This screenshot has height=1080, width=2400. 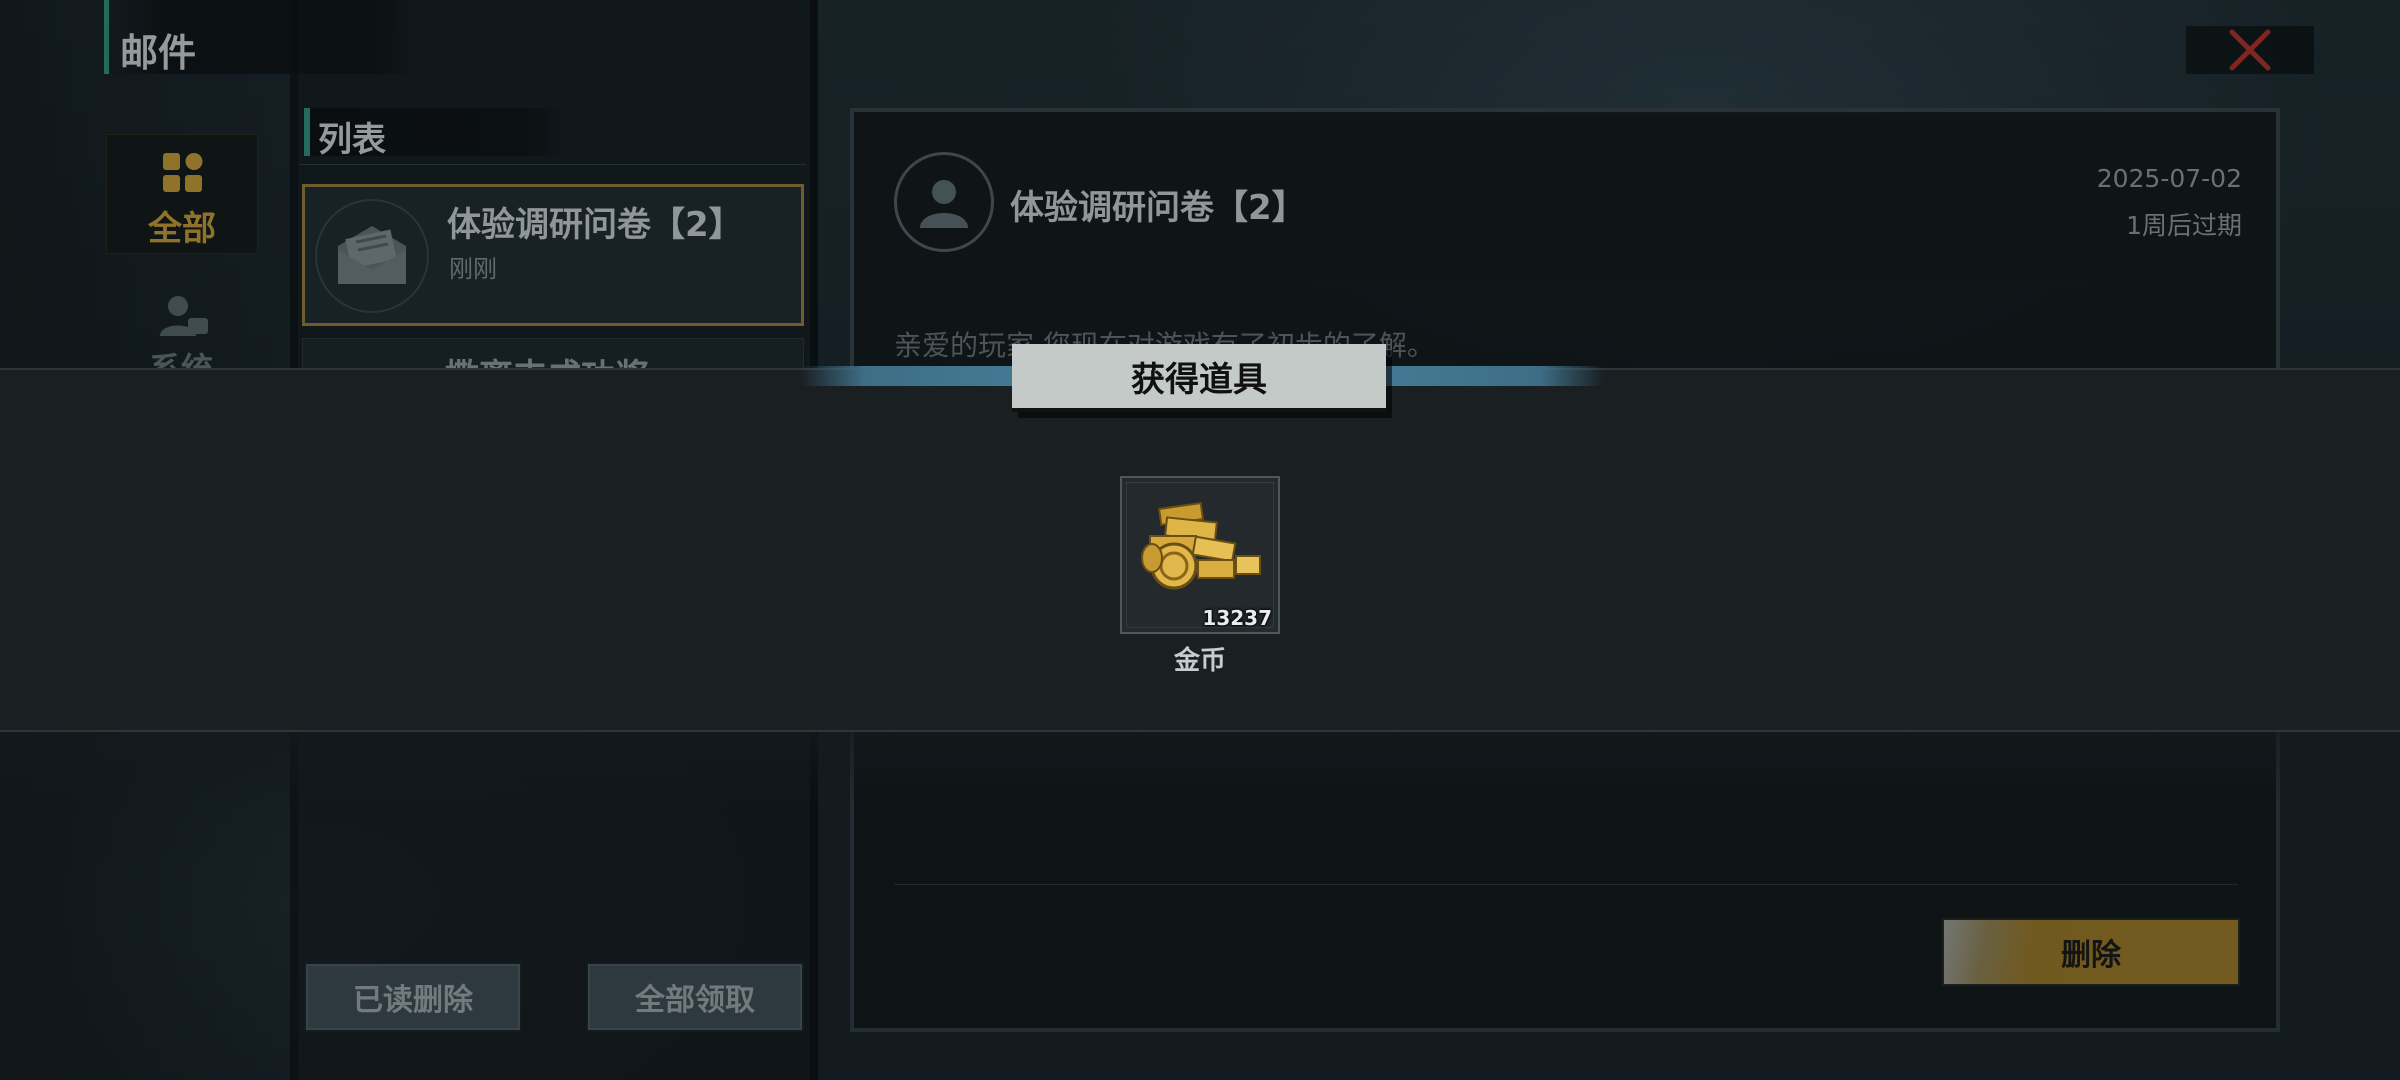 I want to click on reward-item-slot: 13237, so click(x=1200, y=555).